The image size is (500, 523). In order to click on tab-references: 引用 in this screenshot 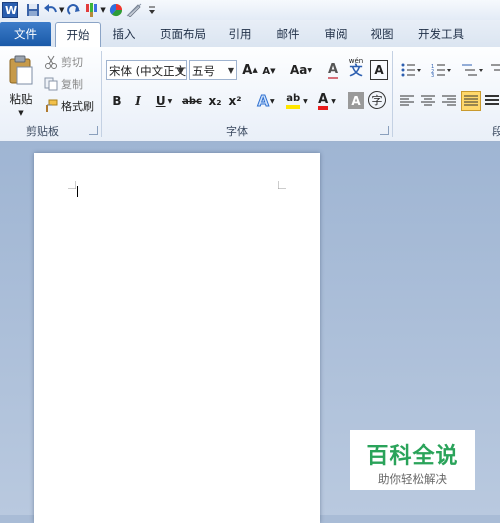, I will do `click(240, 34)`.